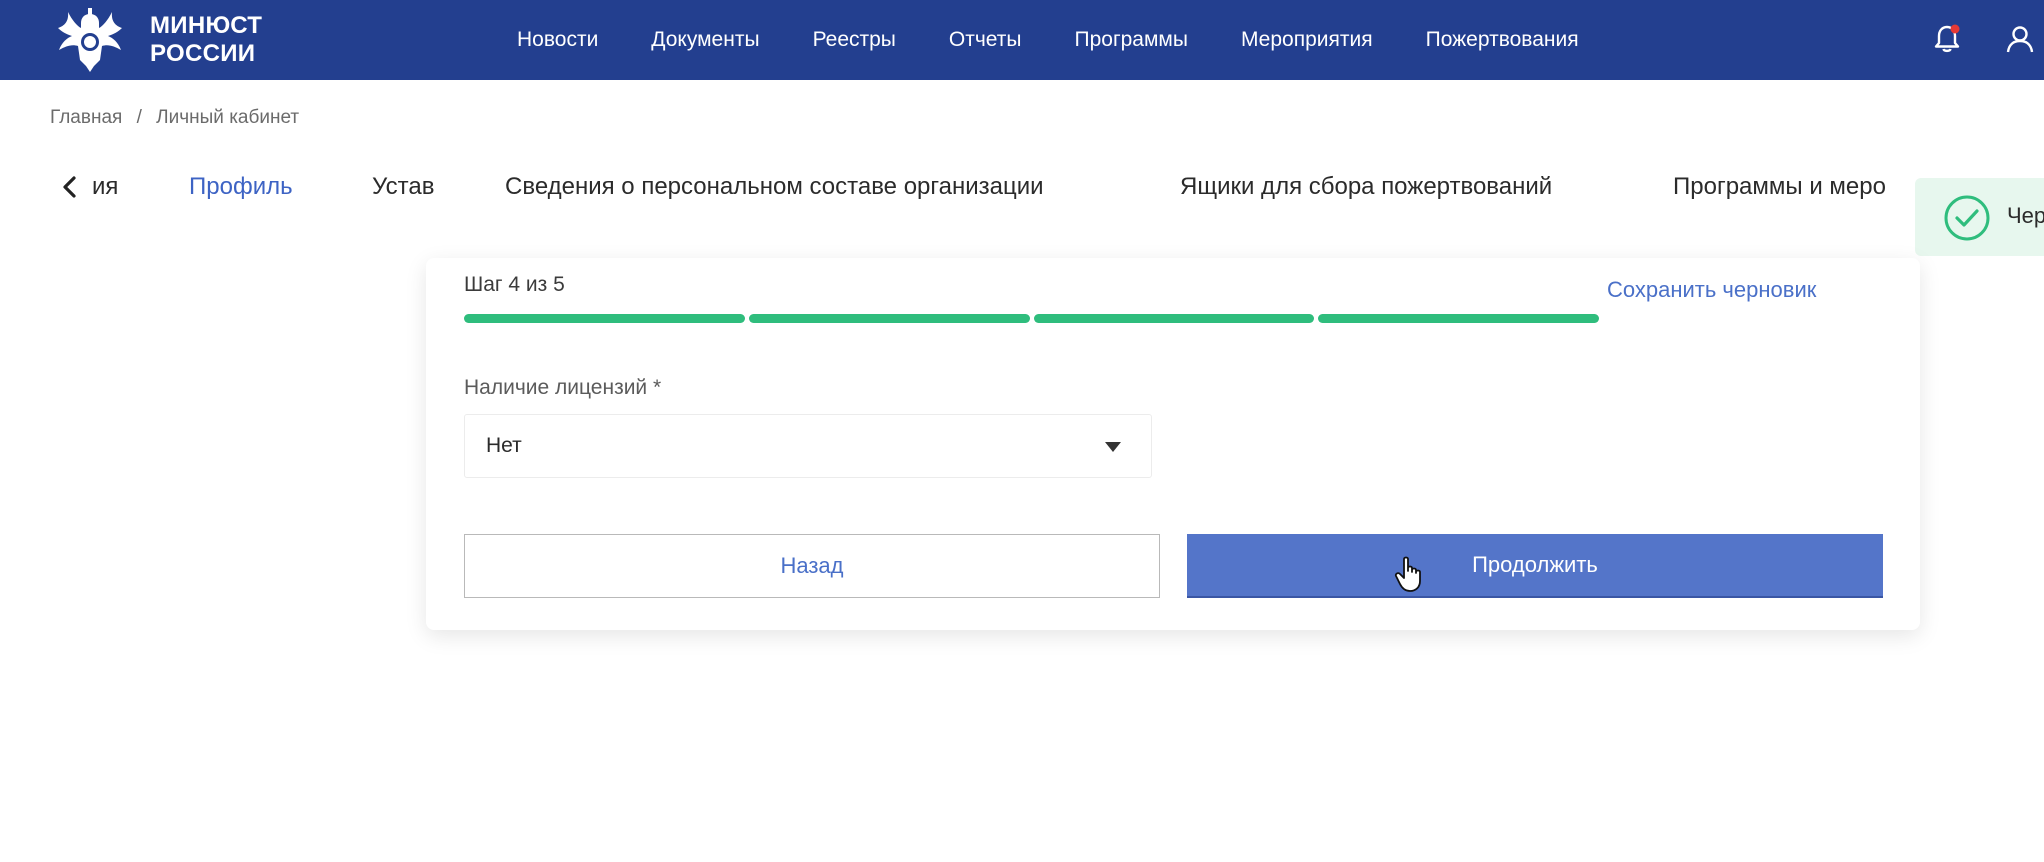  I want to click on check-circle-icon, so click(1967, 218).